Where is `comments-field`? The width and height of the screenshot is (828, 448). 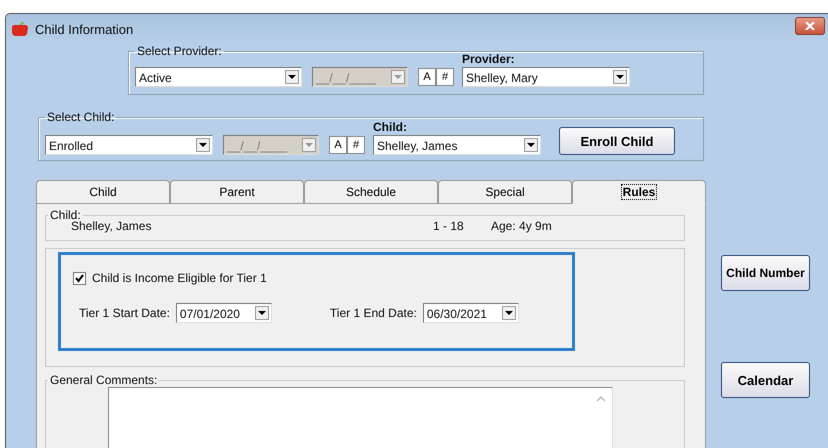
comments-field is located at coordinates (360, 417).